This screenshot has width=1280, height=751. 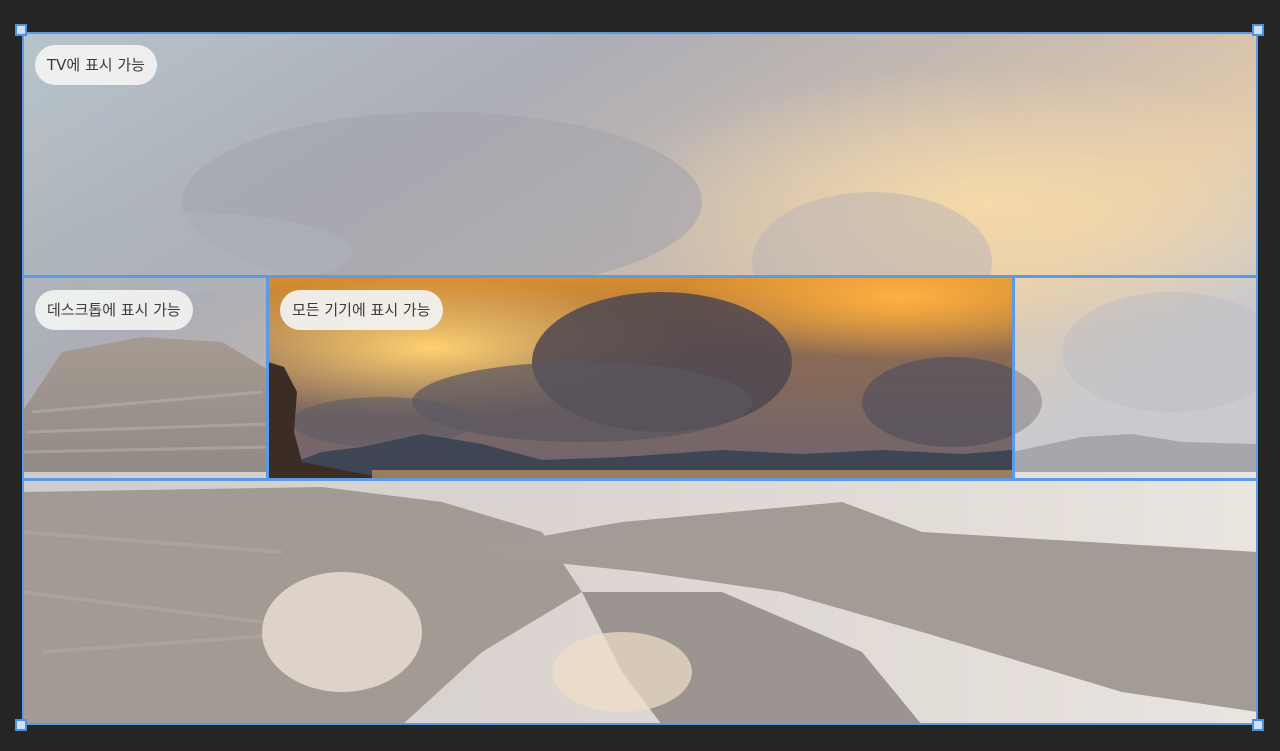 I want to click on crop-handle-top-left-icon, so click(x=21, y=30).